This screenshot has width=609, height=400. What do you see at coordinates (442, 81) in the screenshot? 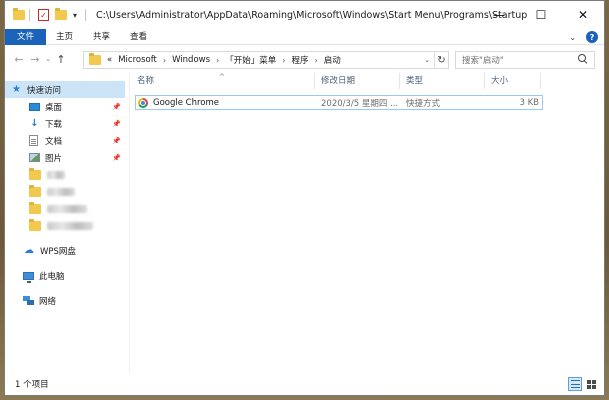
I see `column-type: 类型` at bounding box center [442, 81].